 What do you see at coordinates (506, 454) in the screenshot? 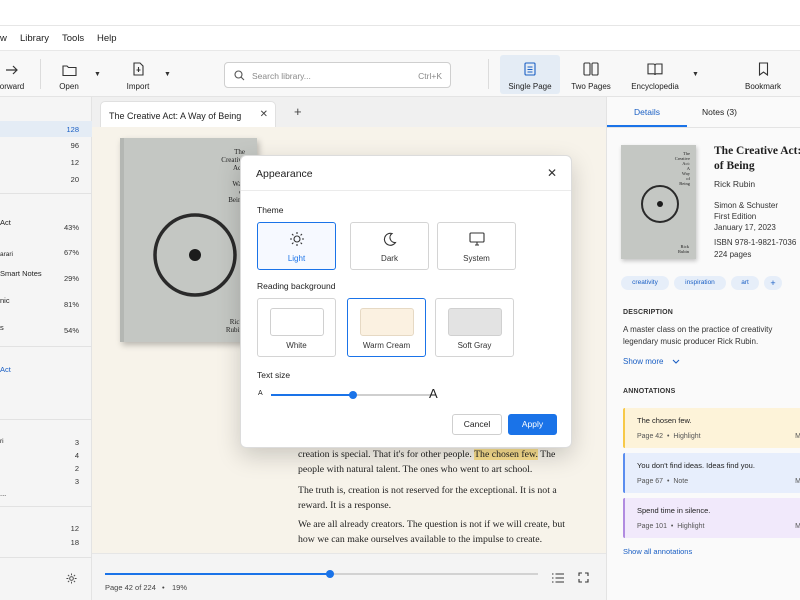
I see `highlighted-text: The chosen few.` at bounding box center [506, 454].